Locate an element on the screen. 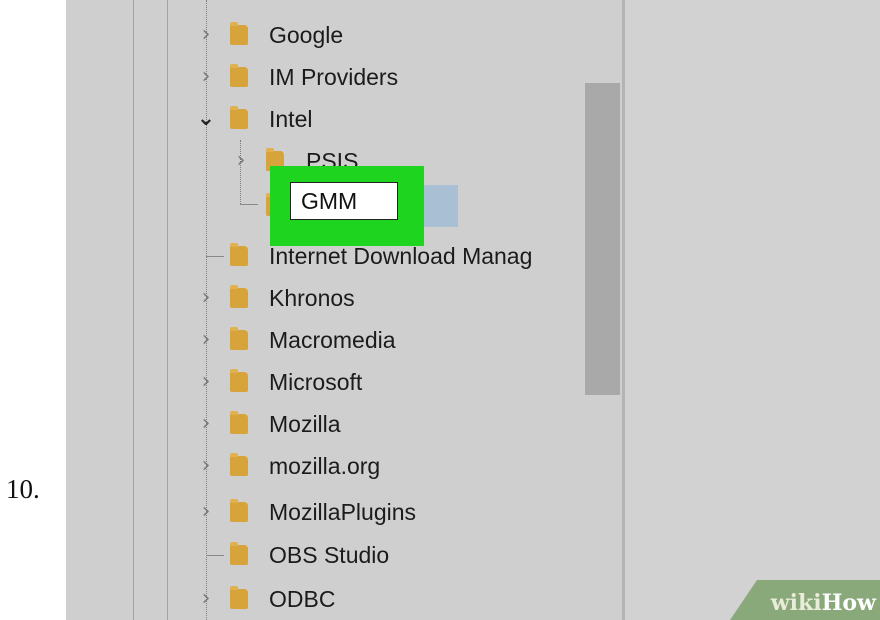 The height and width of the screenshot is (620, 880). tree-item-label: Internet Download Manag is located at coordinates (401, 256).